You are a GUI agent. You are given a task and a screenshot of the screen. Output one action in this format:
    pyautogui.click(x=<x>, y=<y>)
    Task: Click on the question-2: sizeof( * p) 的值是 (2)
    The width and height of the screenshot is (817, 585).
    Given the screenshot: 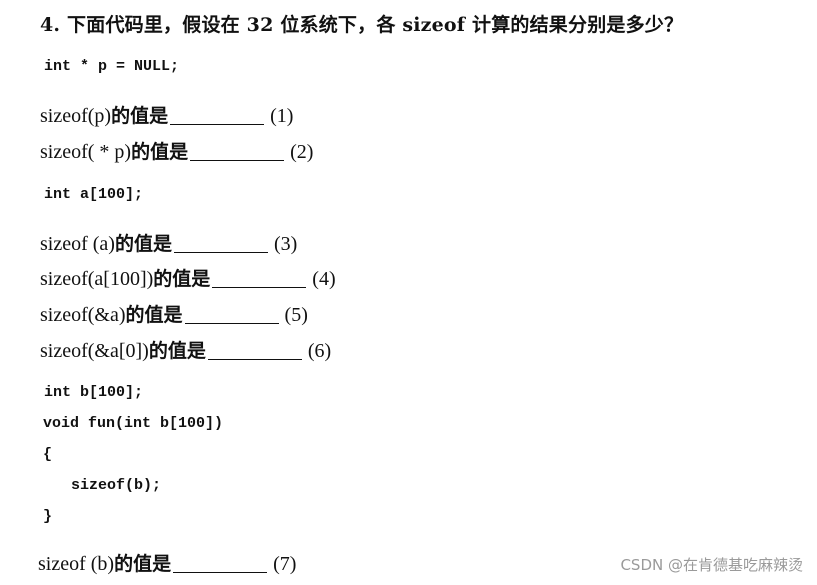 What is the action you would take?
    pyautogui.click(x=176, y=150)
    